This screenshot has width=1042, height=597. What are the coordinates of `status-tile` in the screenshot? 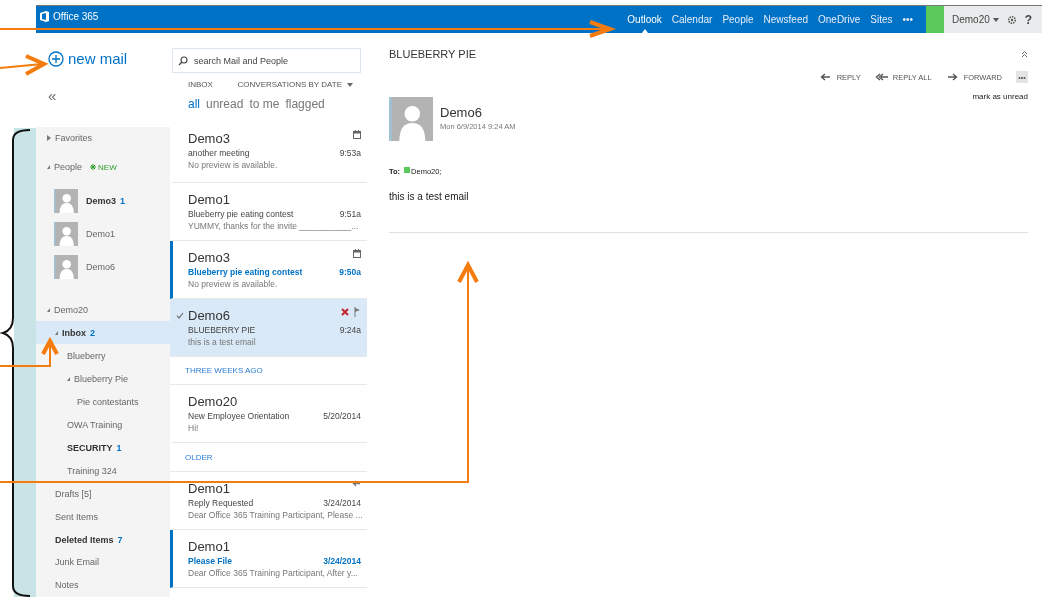 It's located at (935, 19).